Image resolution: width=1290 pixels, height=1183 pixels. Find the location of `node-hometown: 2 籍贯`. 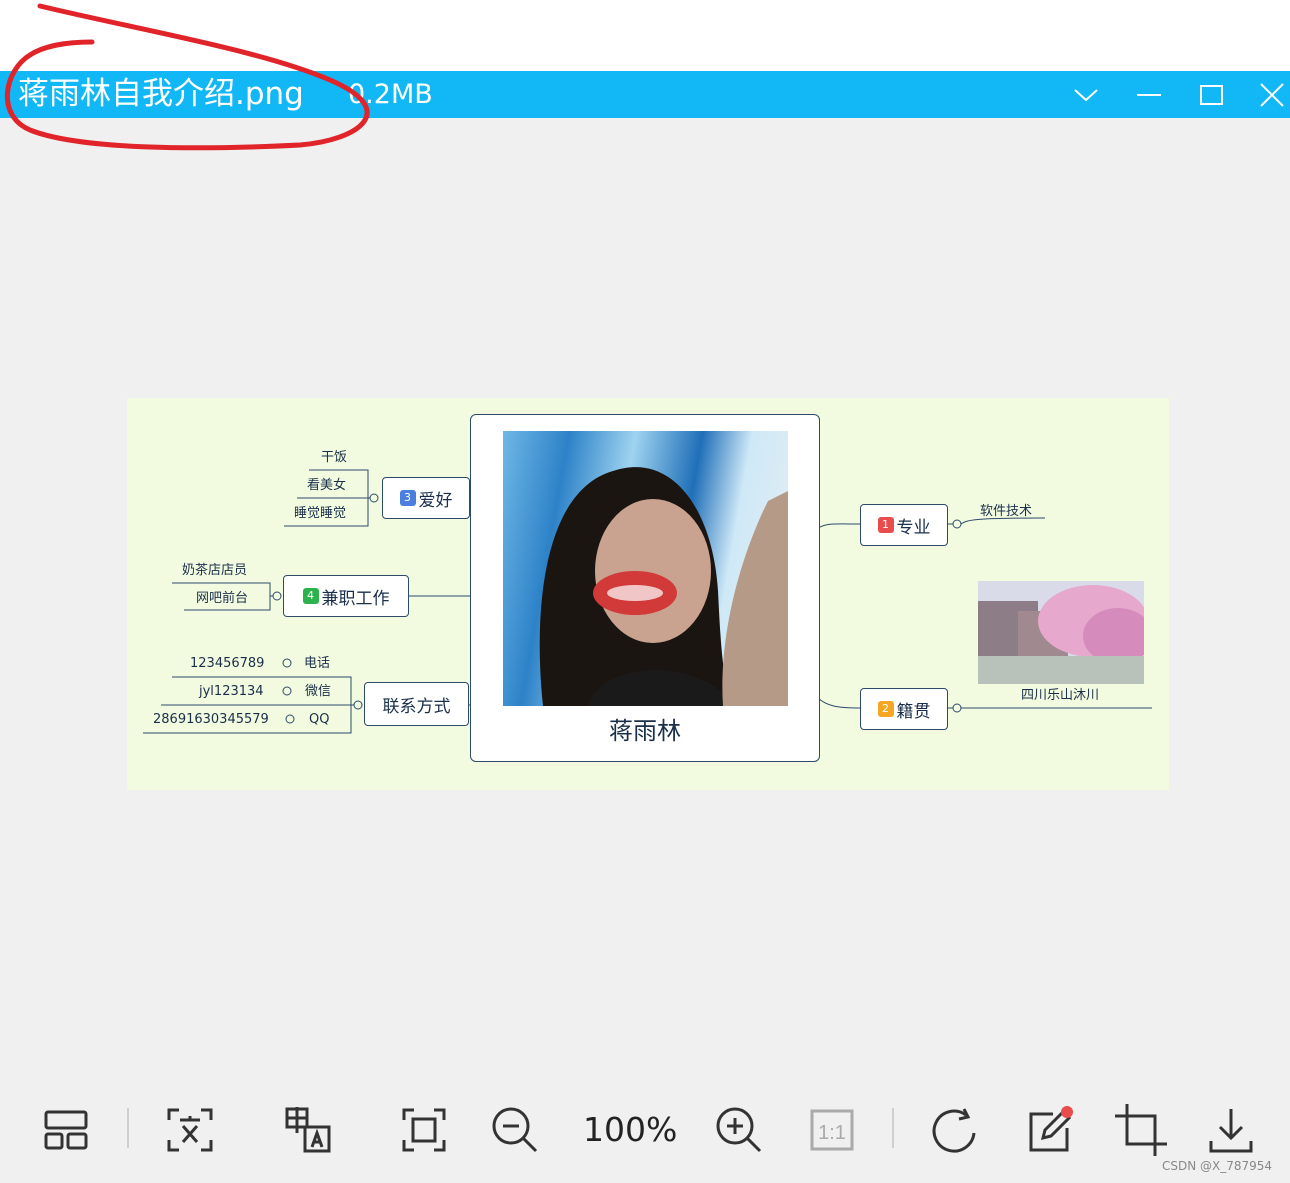

node-hometown: 2 籍贯 is located at coordinates (904, 709).